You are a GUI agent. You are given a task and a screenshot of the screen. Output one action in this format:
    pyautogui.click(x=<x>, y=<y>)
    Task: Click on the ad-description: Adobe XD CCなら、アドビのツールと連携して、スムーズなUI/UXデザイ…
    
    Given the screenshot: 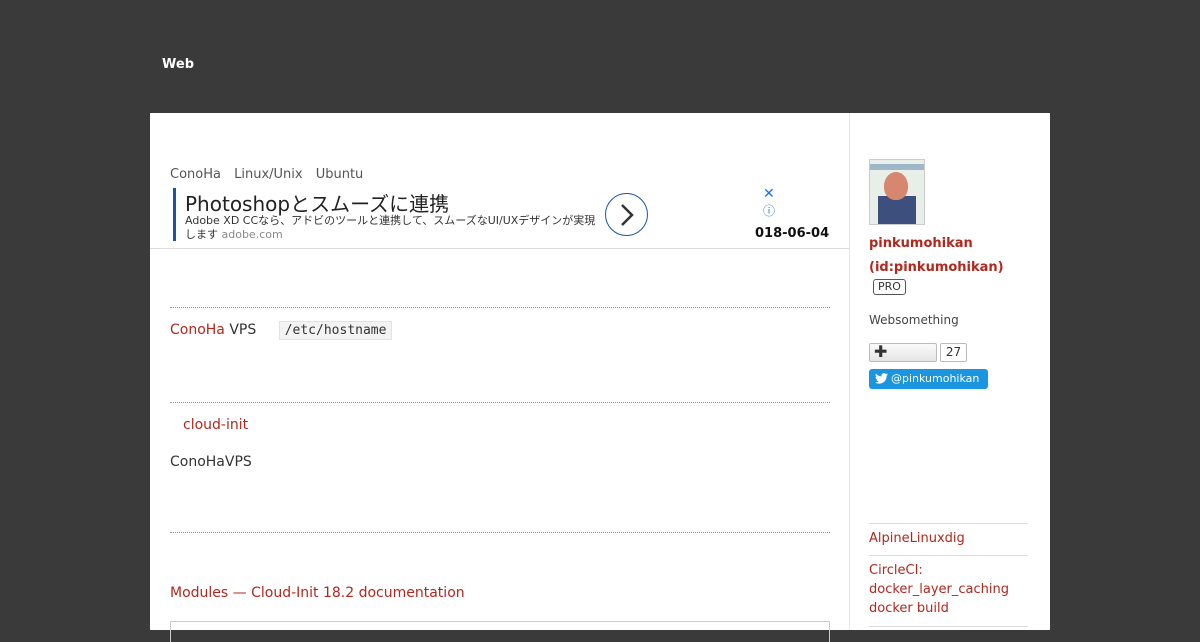 What is the action you would take?
    pyautogui.click(x=395, y=228)
    